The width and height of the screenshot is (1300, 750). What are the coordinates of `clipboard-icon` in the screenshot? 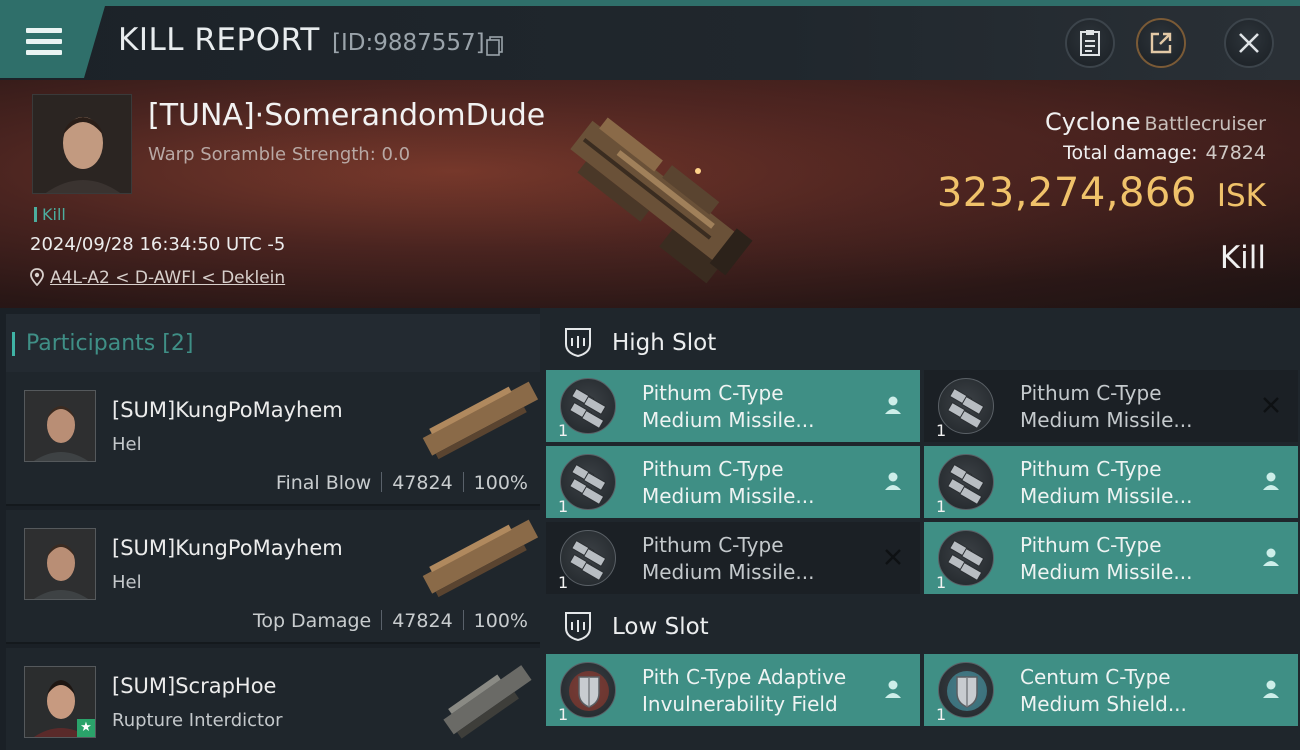 It's located at (1090, 43).